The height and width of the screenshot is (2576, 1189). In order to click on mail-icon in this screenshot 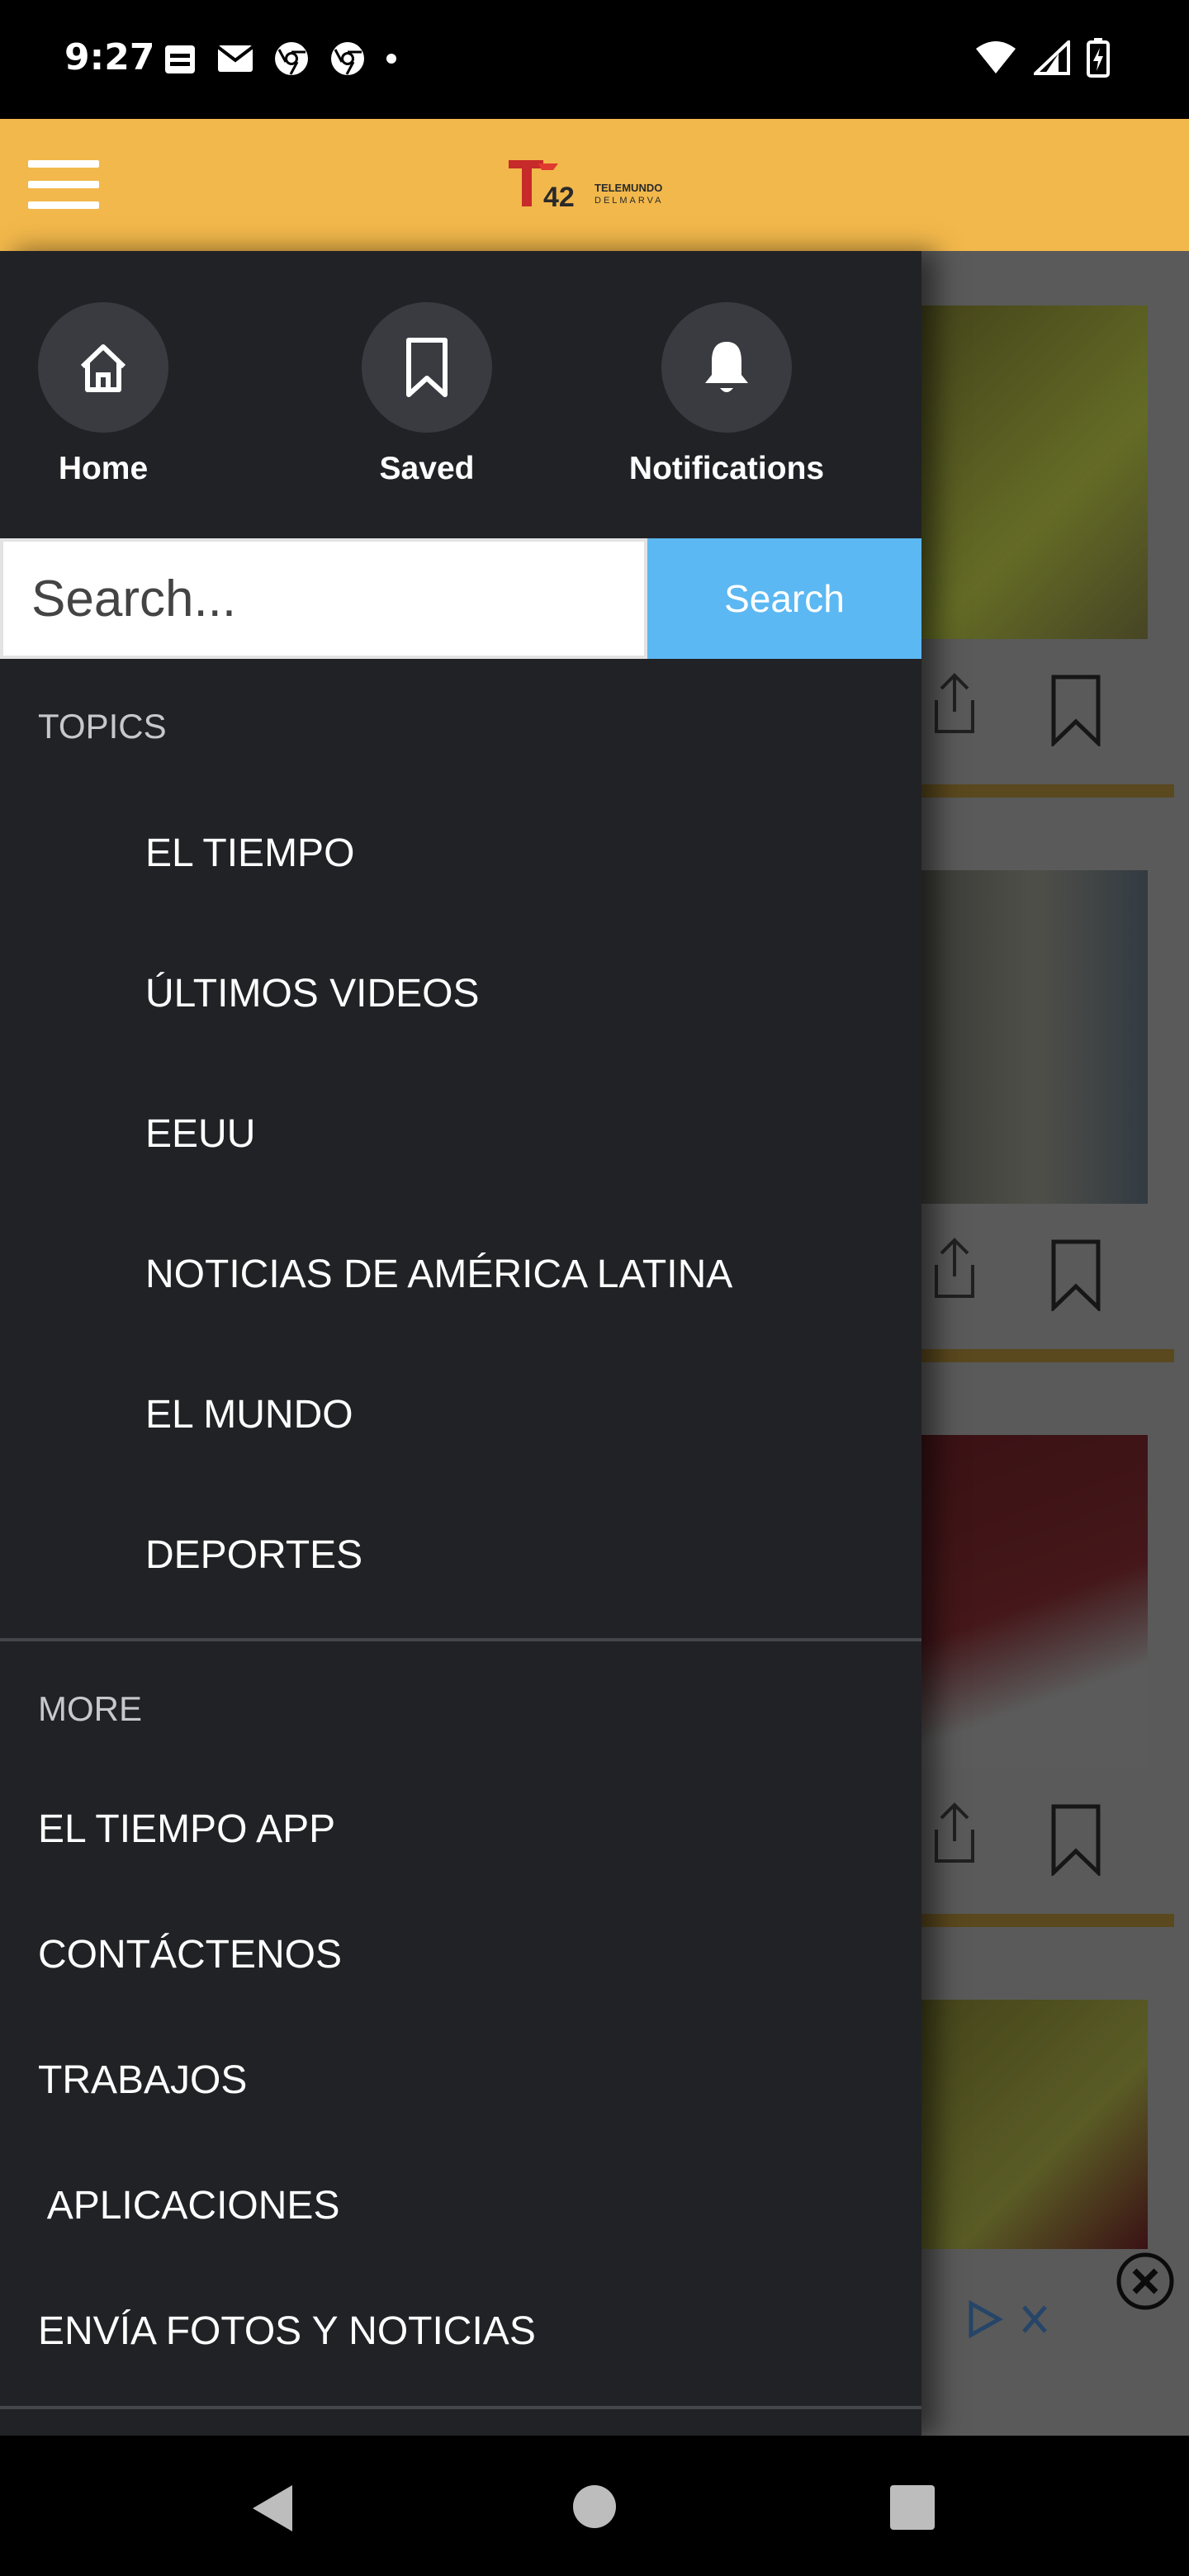, I will do `click(235, 58)`.